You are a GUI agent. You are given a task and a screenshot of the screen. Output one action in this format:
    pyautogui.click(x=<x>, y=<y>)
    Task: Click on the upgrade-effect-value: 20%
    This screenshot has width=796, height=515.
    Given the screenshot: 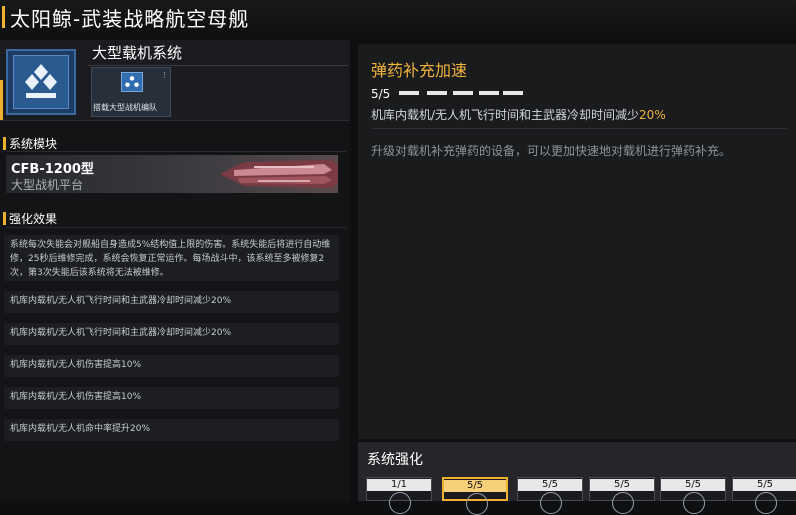 What is the action you would take?
    pyautogui.click(x=652, y=115)
    